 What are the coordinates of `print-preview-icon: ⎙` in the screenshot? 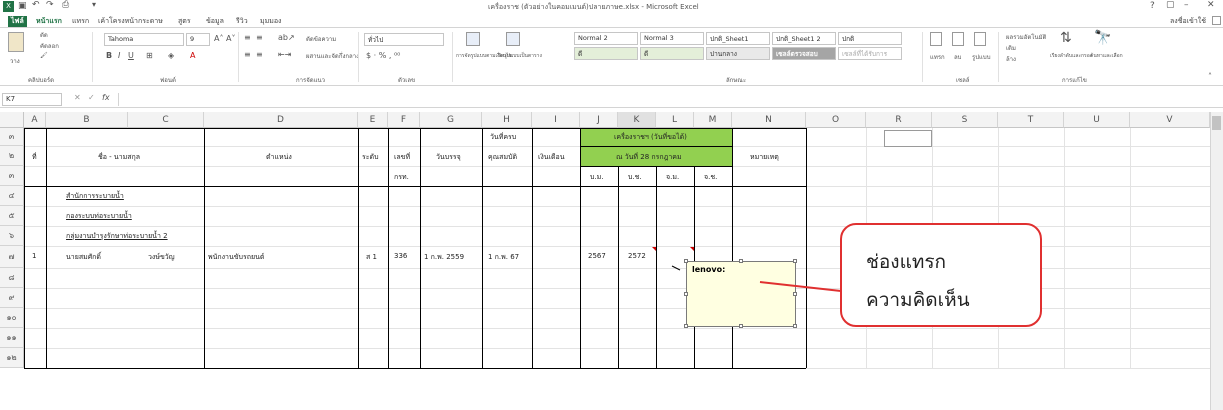 It's located at (65, 5).